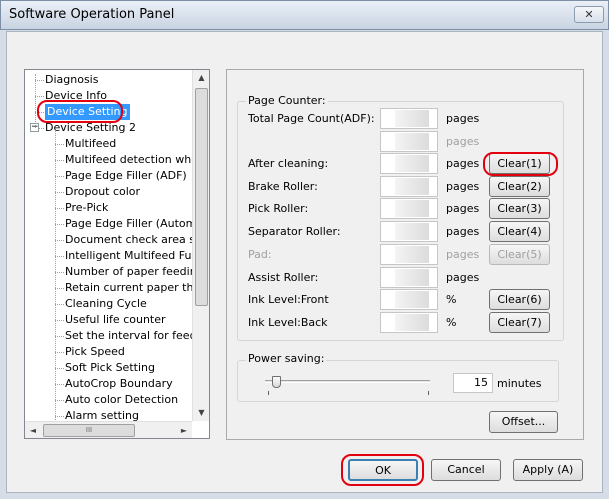 This screenshot has height=499, width=609. Describe the element at coordinates (481, 382) in the screenshot. I see `power-saving-value: 15` at that location.